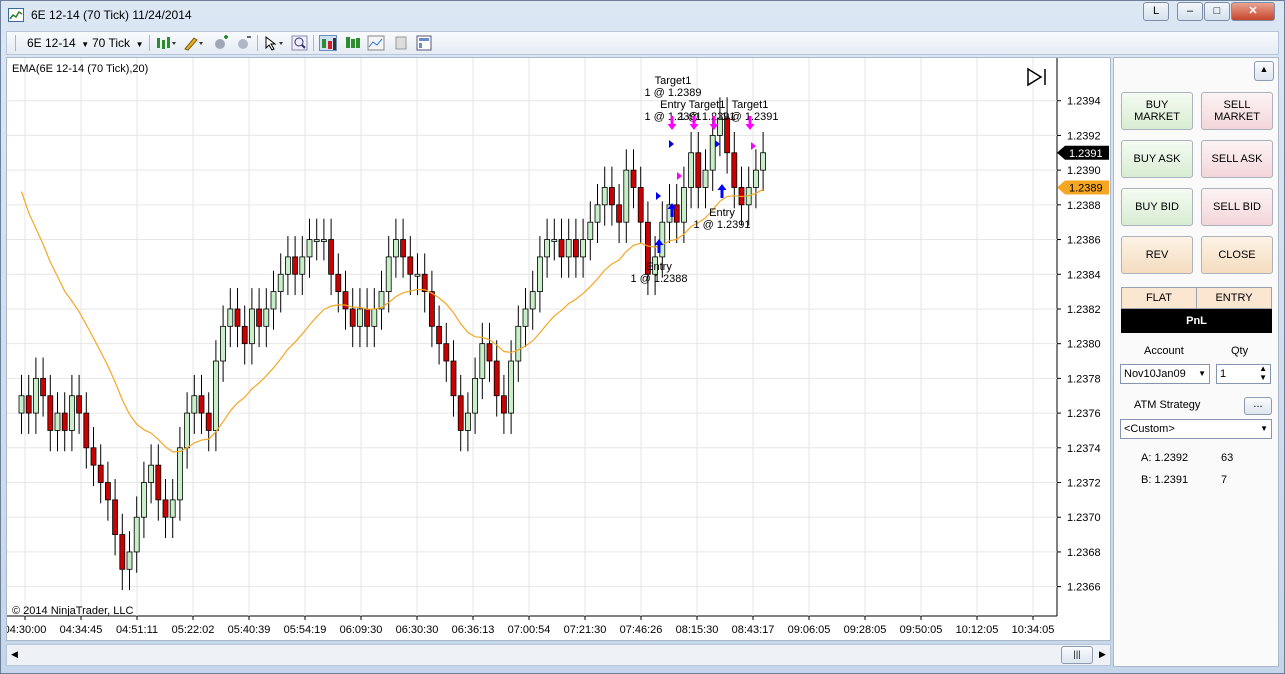  Describe the element at coordinates (722, 213) in the screenshot. I see `trade-annotation-line1: Entry` at that location.